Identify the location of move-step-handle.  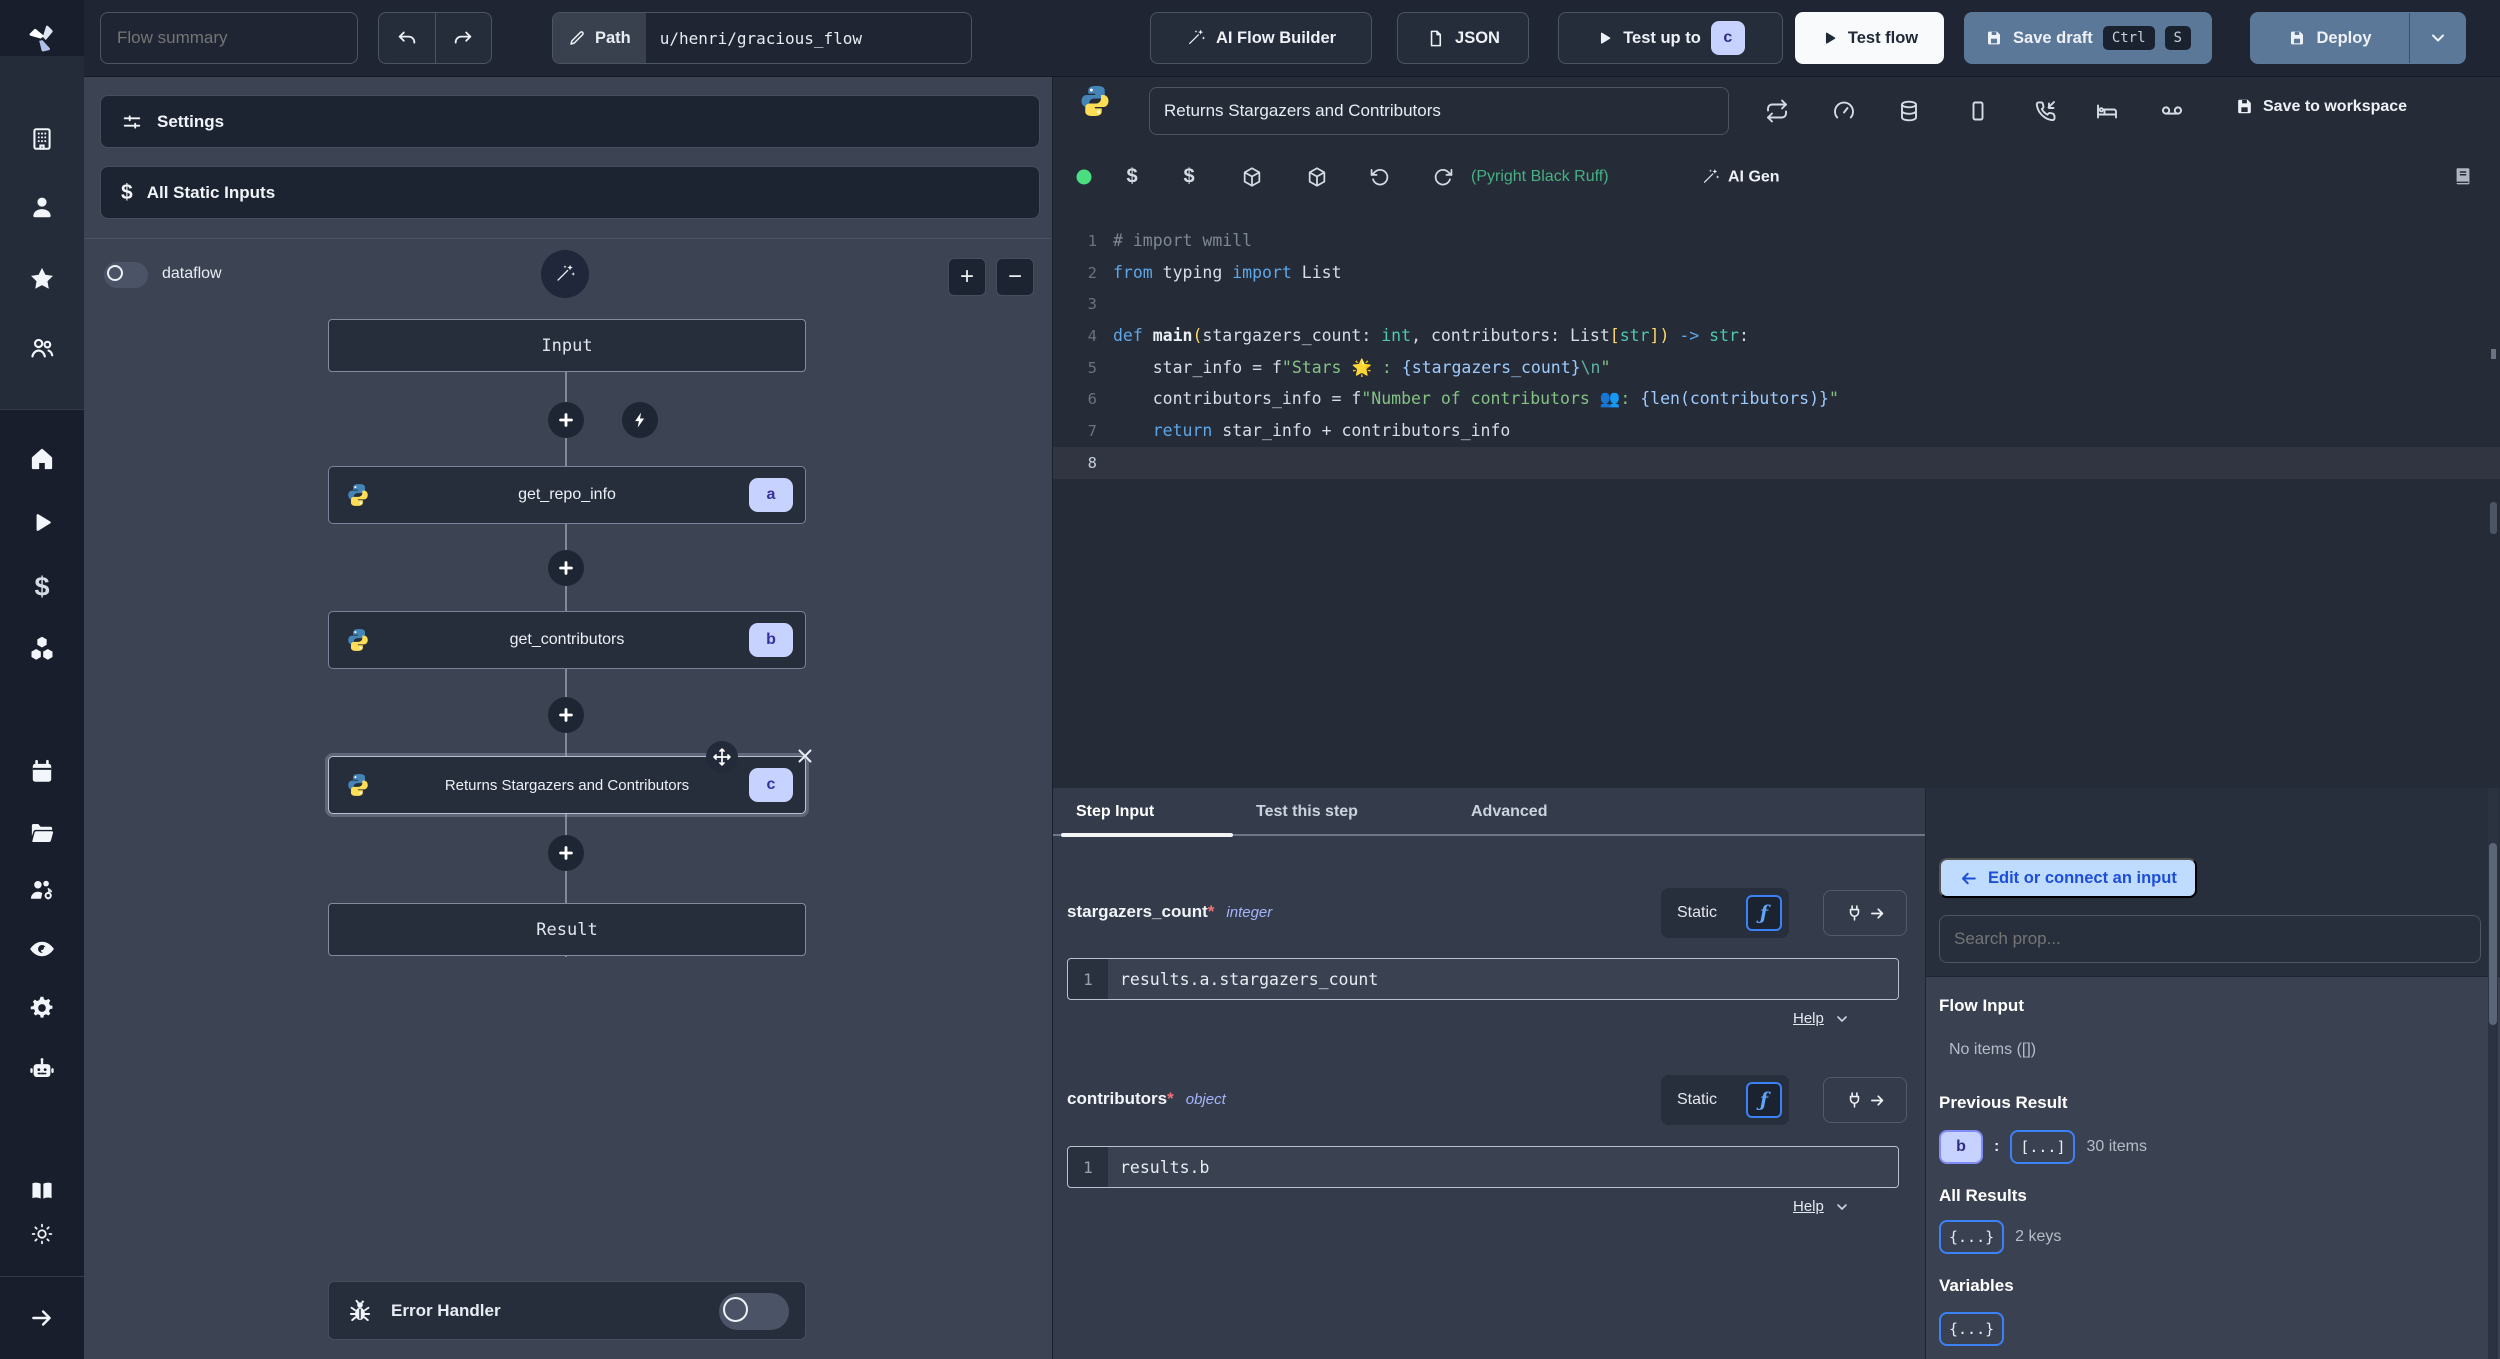
(722, 757).